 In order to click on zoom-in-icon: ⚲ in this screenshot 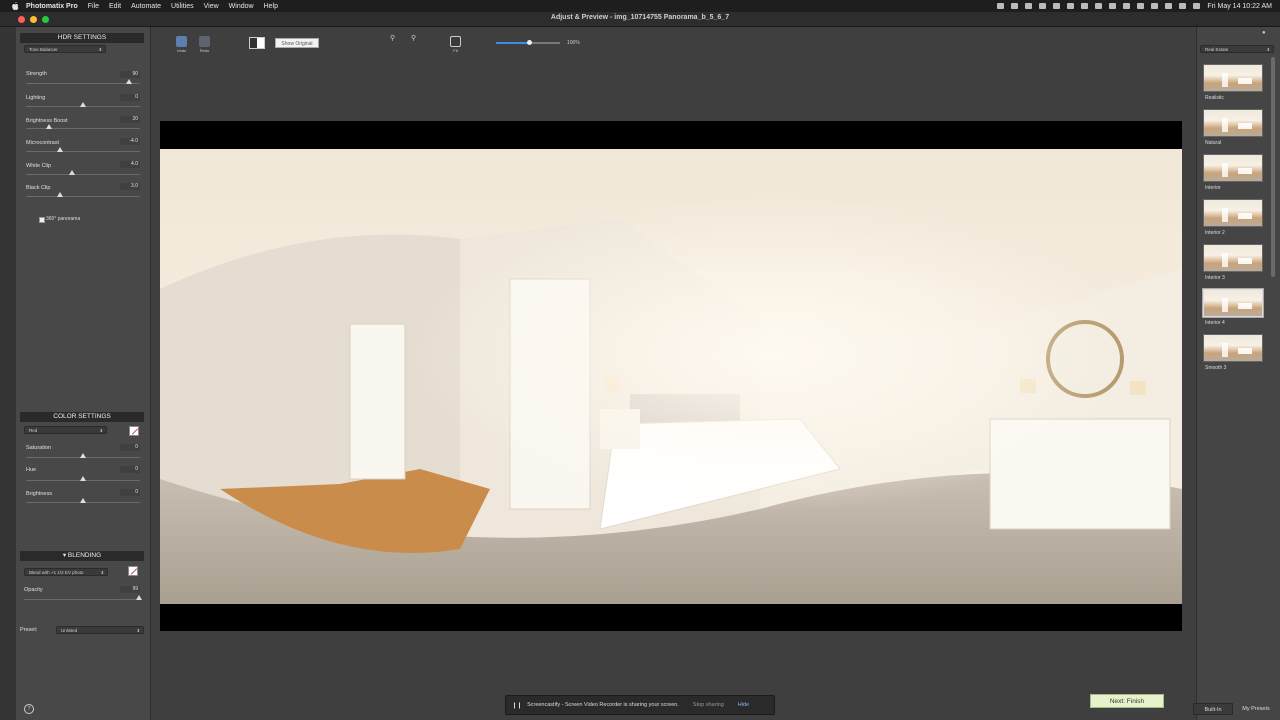, I will do `click(413, 38)`.